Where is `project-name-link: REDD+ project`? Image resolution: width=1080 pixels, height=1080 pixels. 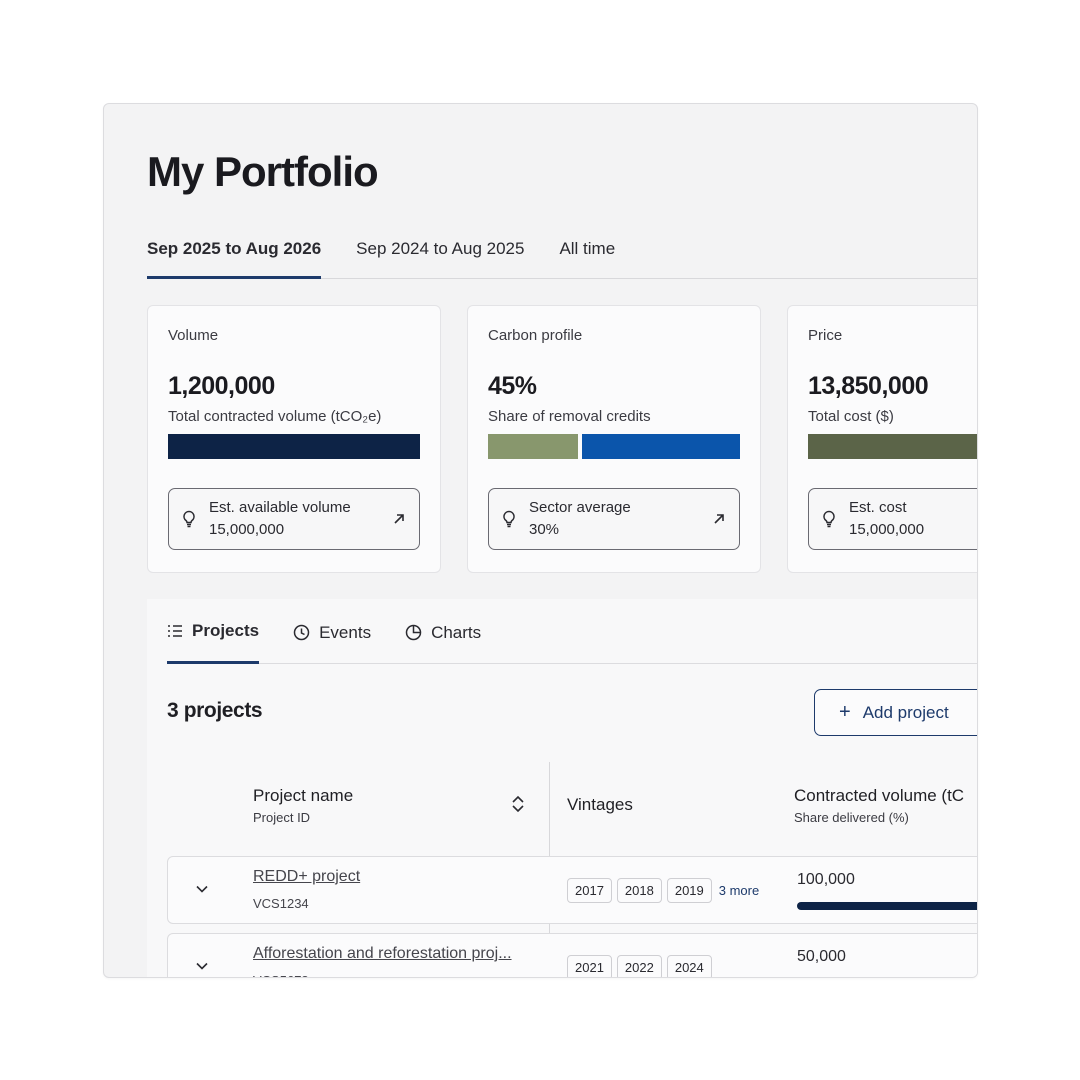
project-name-link: REDD+ project is located at coordinates (306, 877).